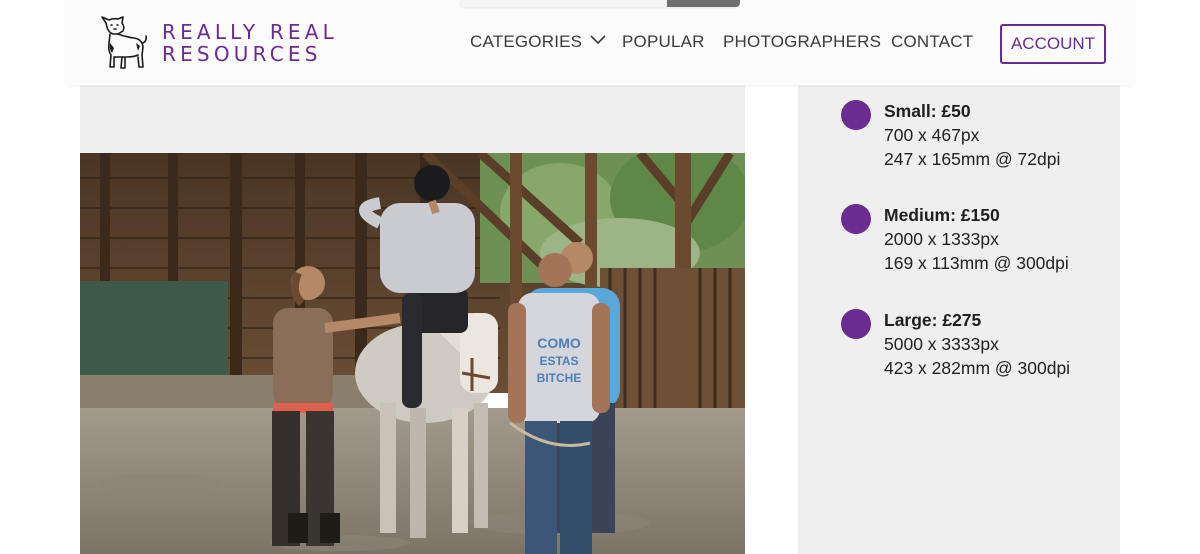  Describe the element at coordinates (856, 219) in the screenshot. I see `radio-medium` at that location.